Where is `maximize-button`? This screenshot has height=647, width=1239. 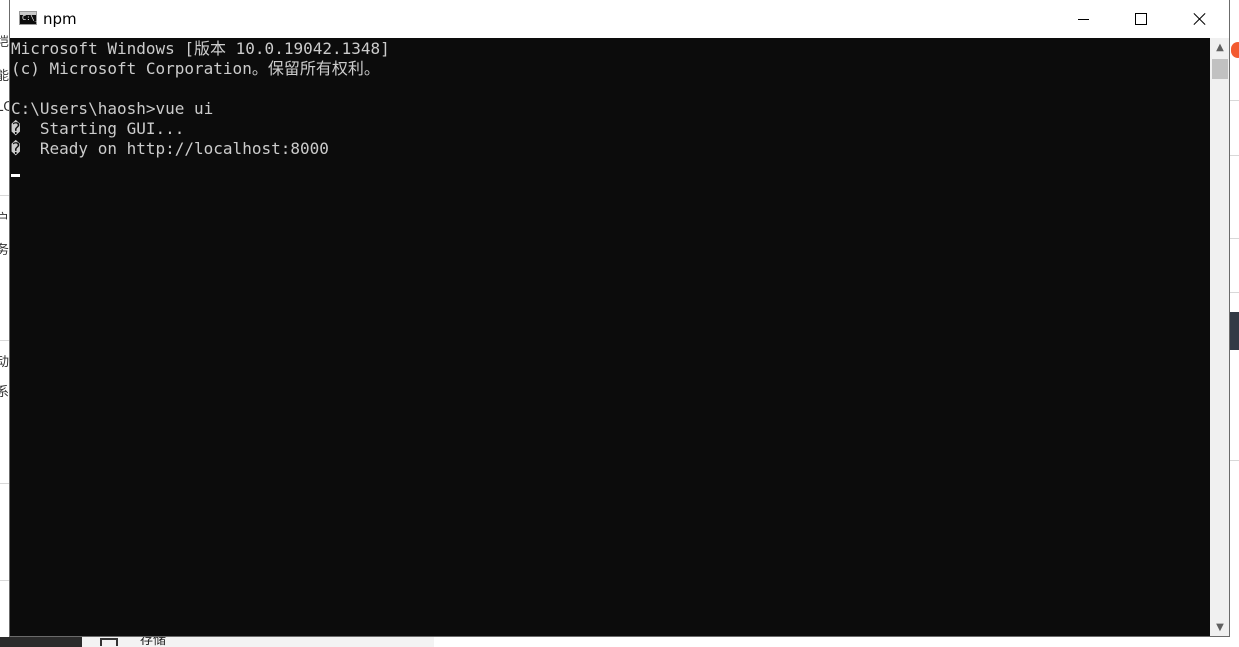 maximize-button is located at coordinates (1141, 19).